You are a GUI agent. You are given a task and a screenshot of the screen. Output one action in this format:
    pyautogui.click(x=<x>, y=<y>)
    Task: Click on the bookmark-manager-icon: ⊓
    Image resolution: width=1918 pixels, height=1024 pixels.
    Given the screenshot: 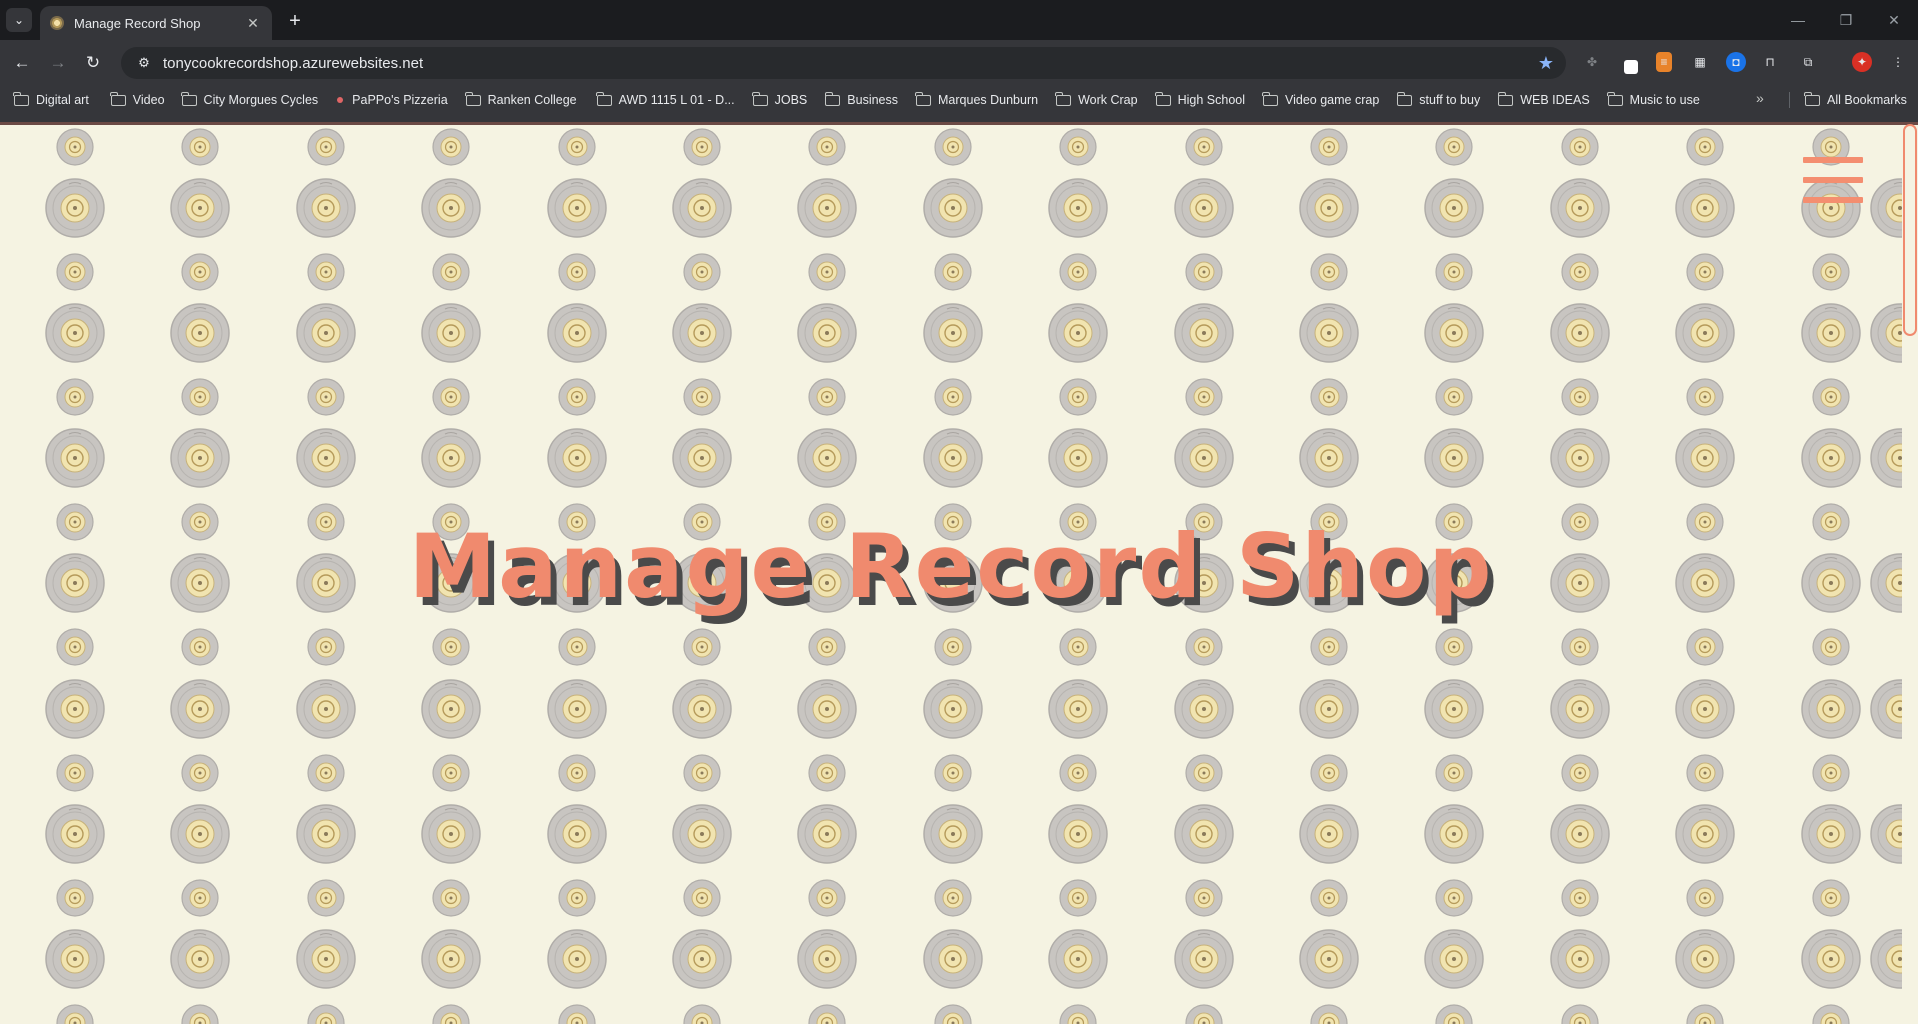 What is the action you would take?
    pyautogui.click(x=1770, y=62)
    